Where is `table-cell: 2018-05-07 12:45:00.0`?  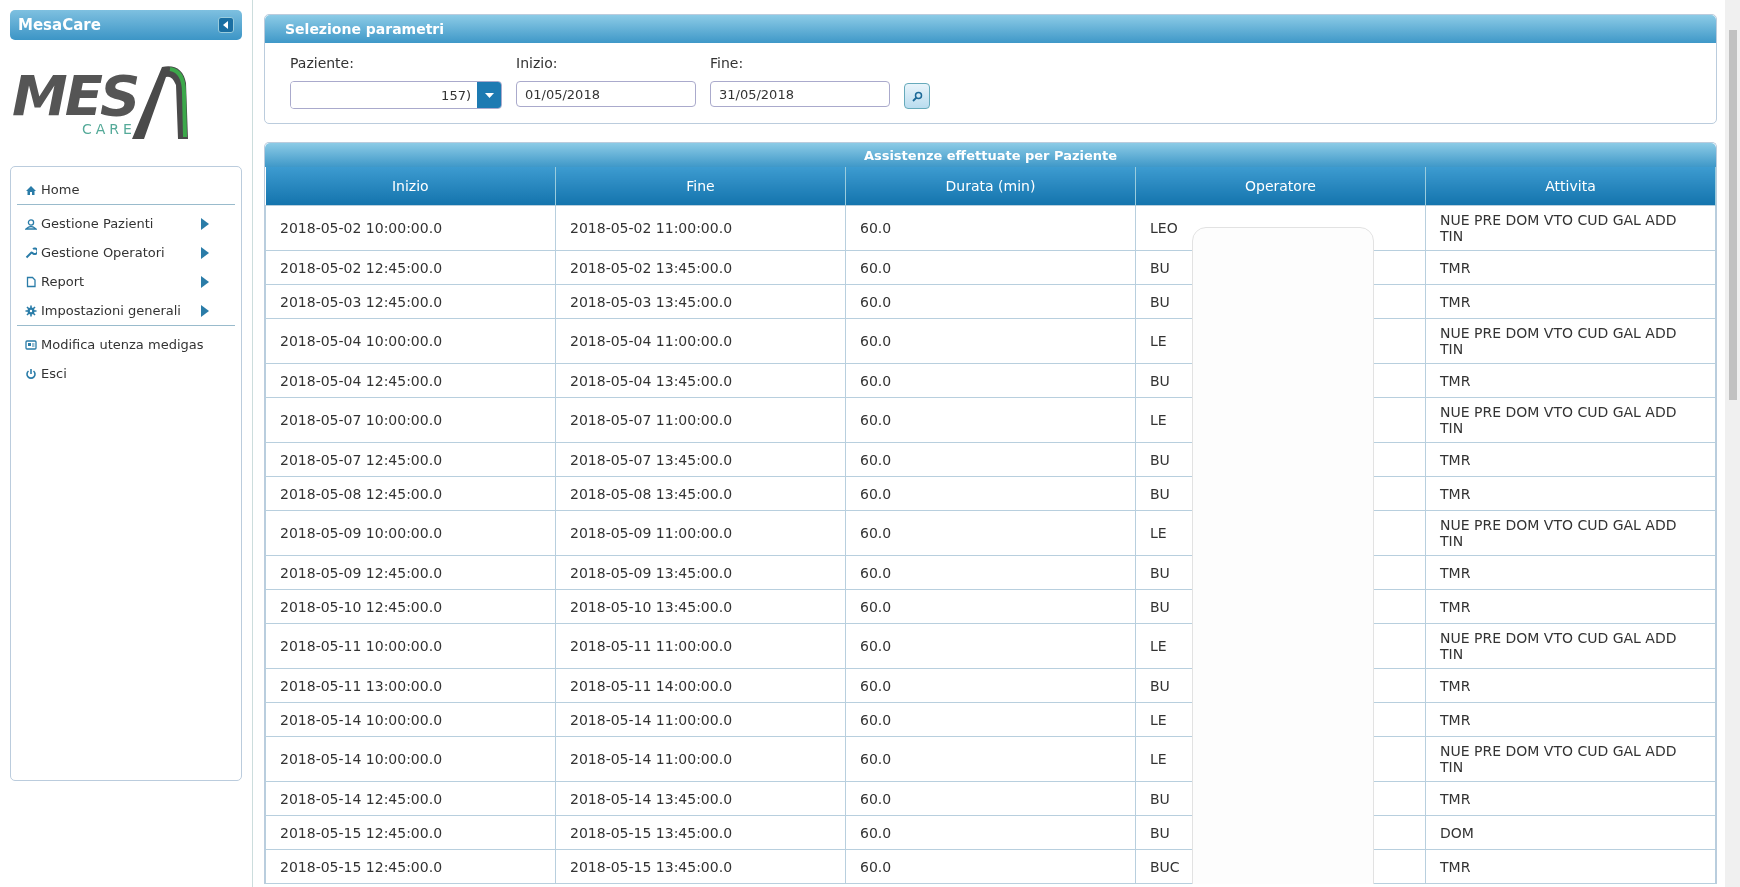 table-cell: 2018-05-07 12:45:00.0 is located at coordinates (410, 459).